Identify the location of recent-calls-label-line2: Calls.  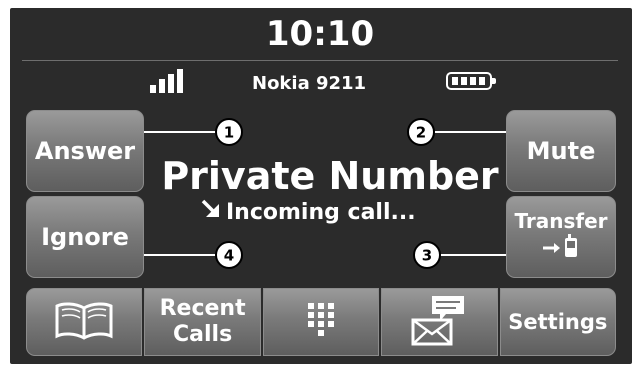
(203, 334).